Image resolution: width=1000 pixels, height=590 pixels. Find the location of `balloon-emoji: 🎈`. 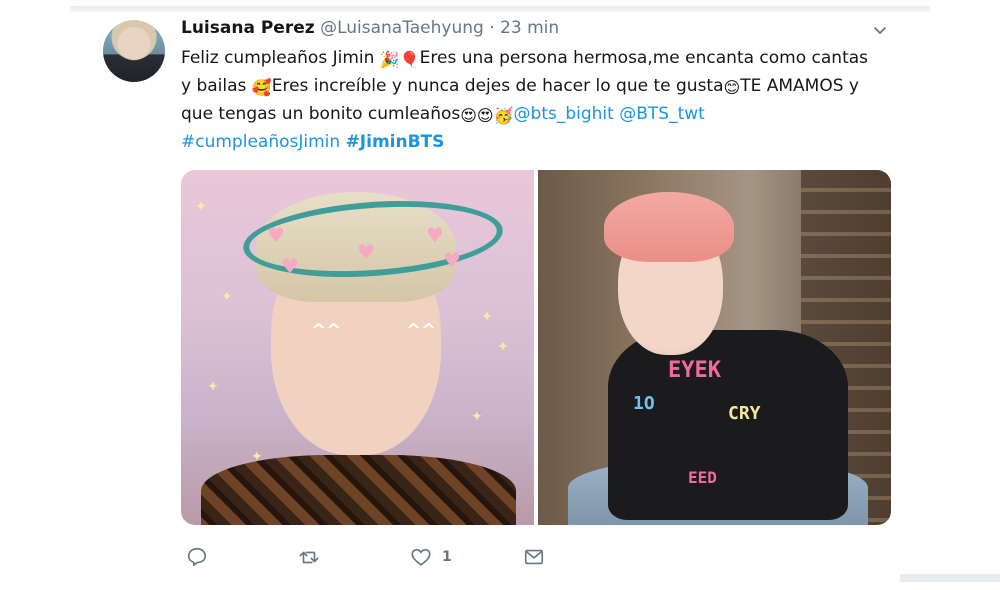

balloon-emoji: 🎈 is located at coordinates (409, 59).